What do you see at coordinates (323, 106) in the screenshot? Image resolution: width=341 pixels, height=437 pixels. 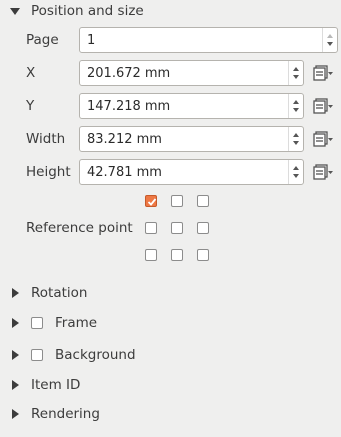 I see `y-data-defined-override-icon` at bounding box center [323, 106].